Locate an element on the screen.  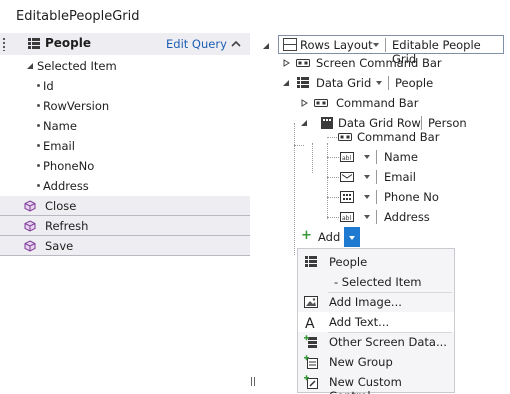
row-command-bar-node: Command Bar is located at coordinates (398, 137).